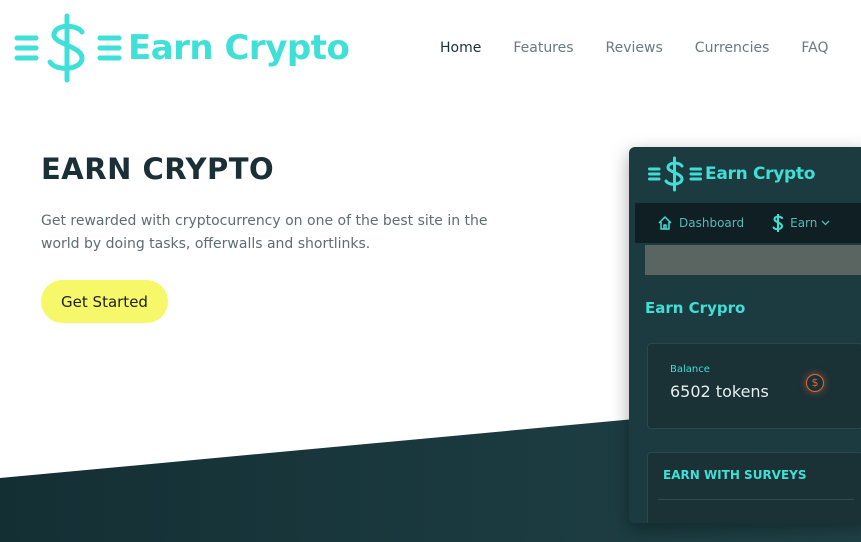  What do you see at coordinates (760, 174) in the screenshot?
I see `mockup-brand-name: Earn Crypto` at bounding box center [760, 174].